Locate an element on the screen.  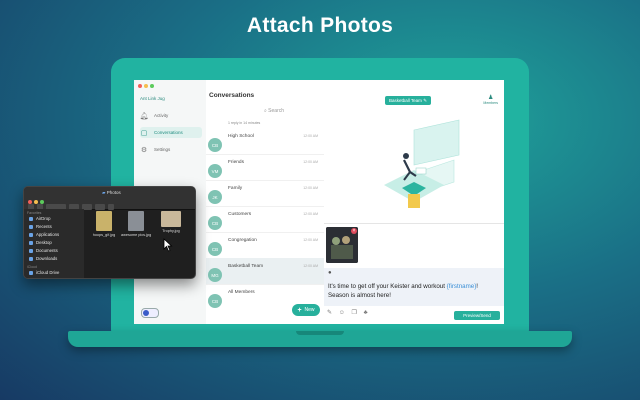
window-controls is located at coordinates (147, 87).